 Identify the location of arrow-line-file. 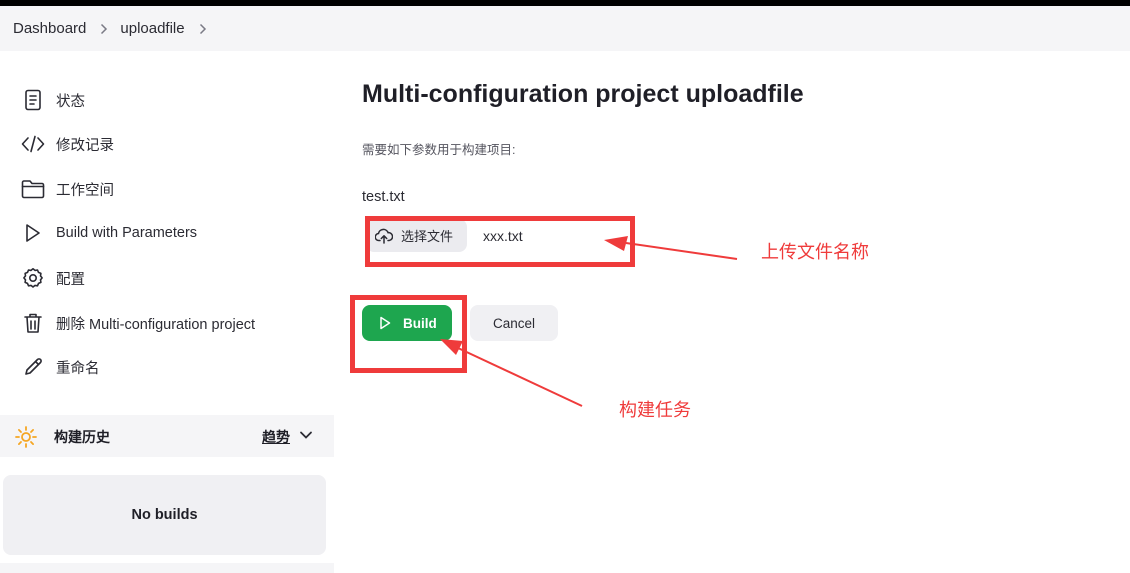
(681, 251).